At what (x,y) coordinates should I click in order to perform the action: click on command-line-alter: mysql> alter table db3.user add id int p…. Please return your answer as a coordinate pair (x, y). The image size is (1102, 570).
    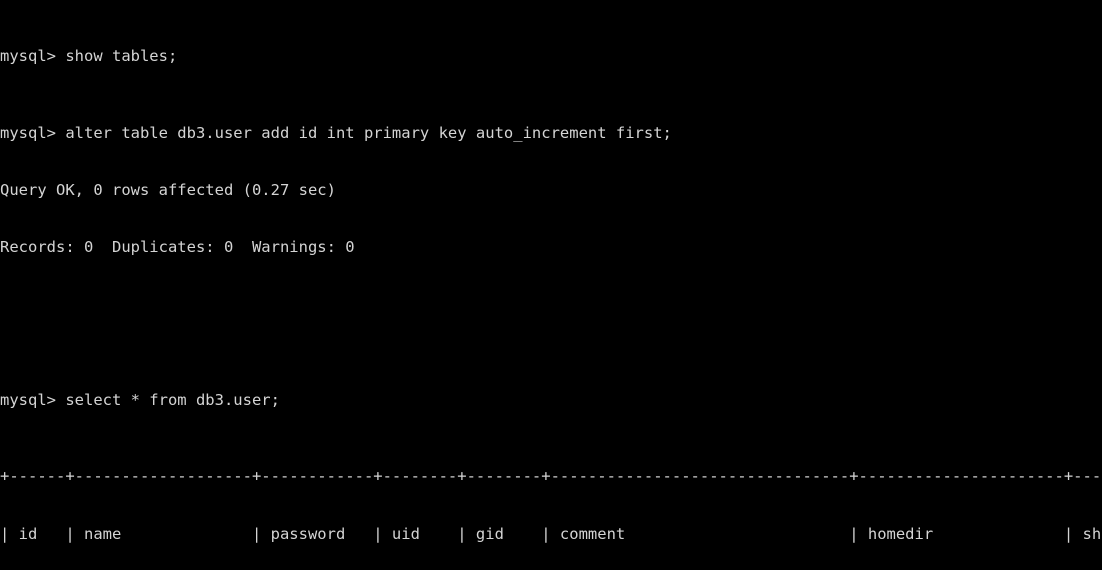
    Looking at the image, I should click on (336, 132).